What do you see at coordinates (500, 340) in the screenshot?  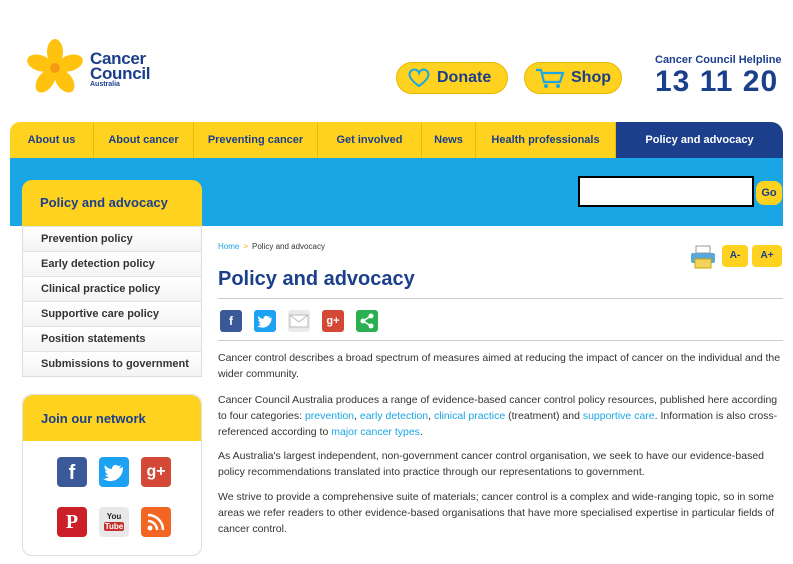 I see `share-divider` at bounding box center [500, 340].